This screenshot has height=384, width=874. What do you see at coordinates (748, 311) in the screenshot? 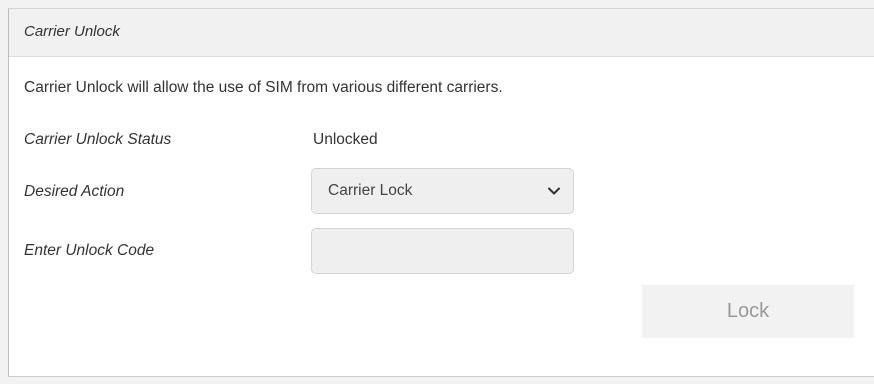
I see `lock-button: Lock` at bounding box center [748, 311].